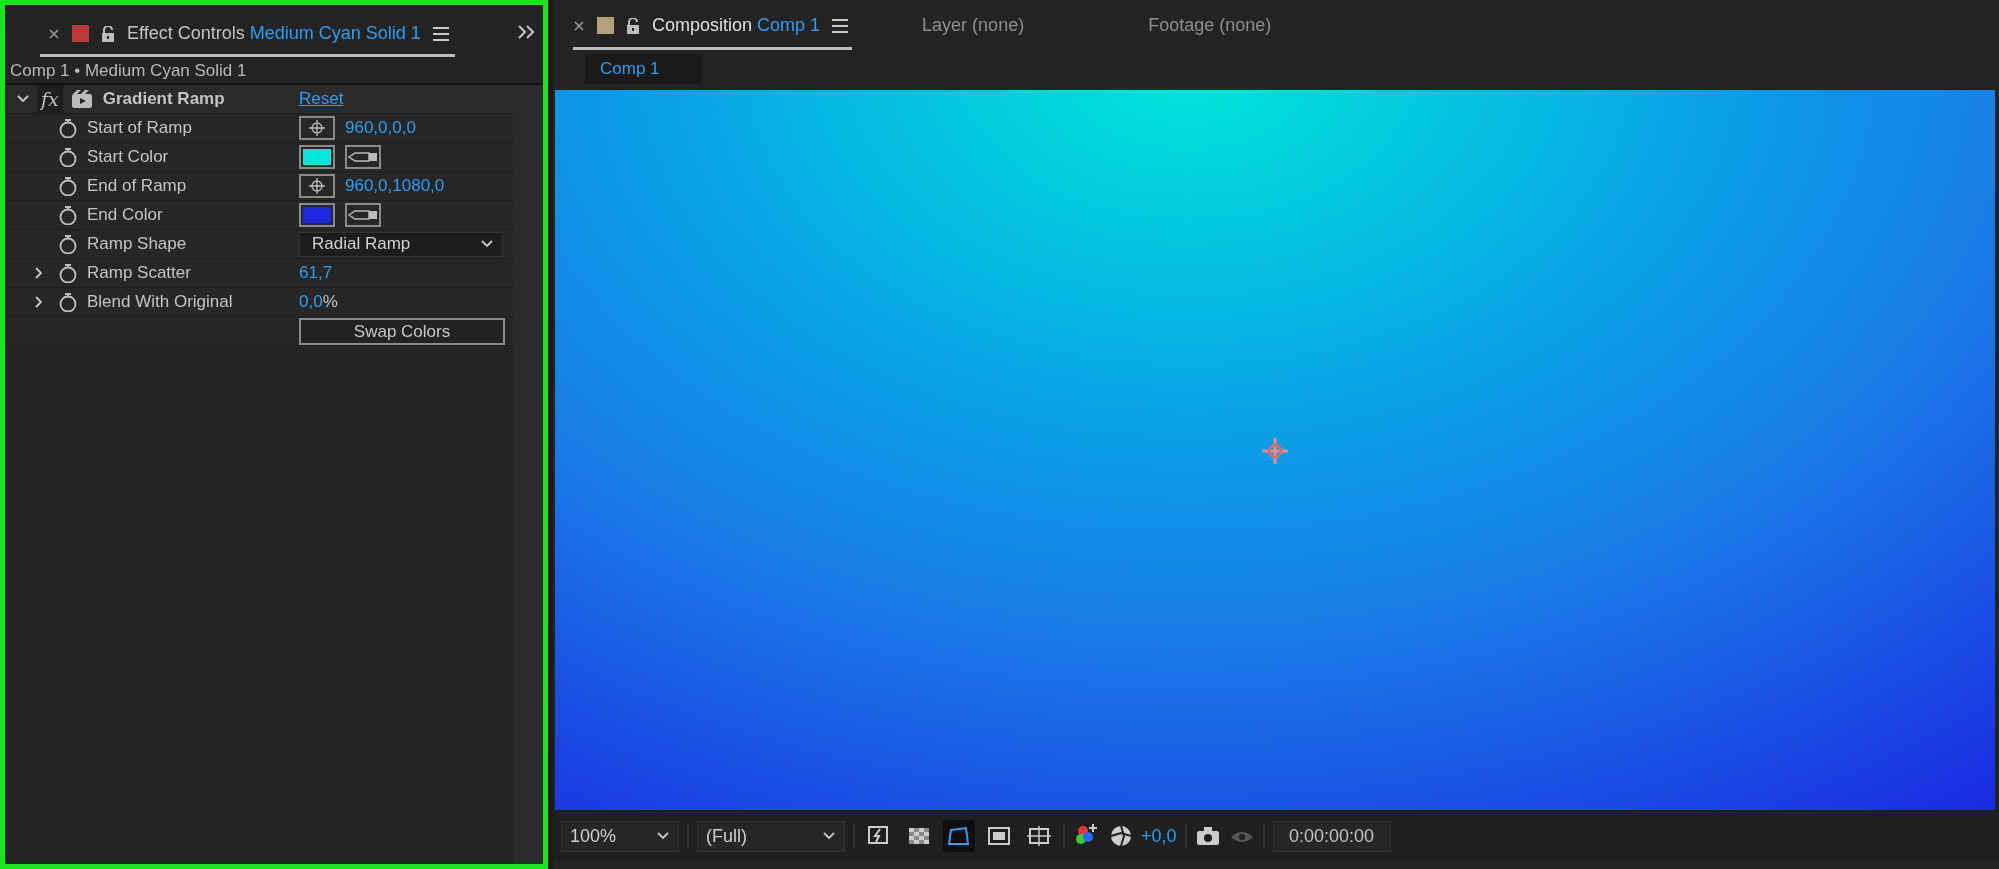 The image size is (1999, 869). What do you see at coordinates (1121, 836) in the screenshot?
I see `aperture-icon` at bounding box center [1121, 836].